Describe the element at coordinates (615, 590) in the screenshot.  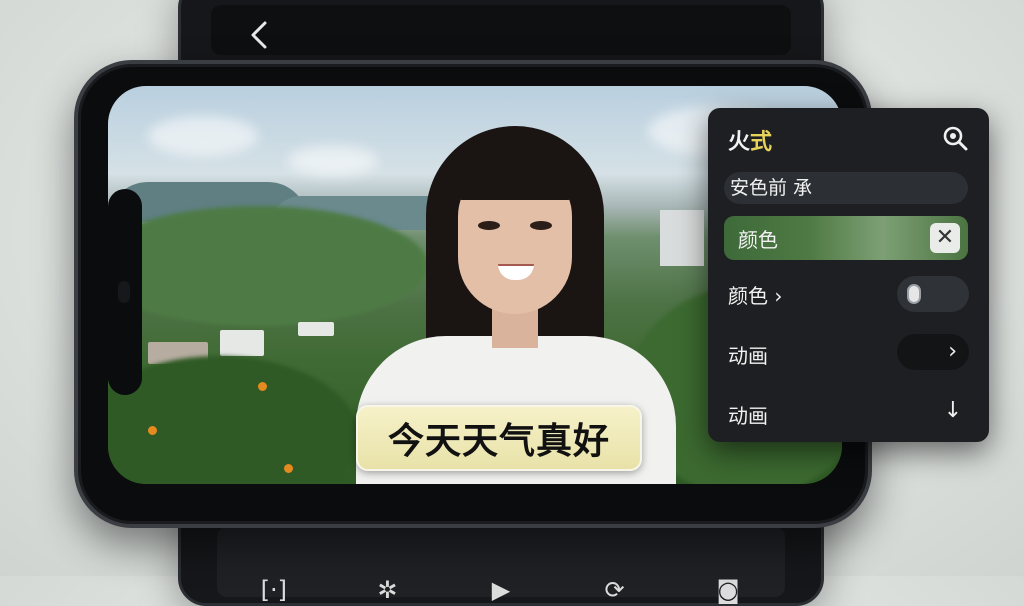
I see `rotate-icon: ⟳` at that location.